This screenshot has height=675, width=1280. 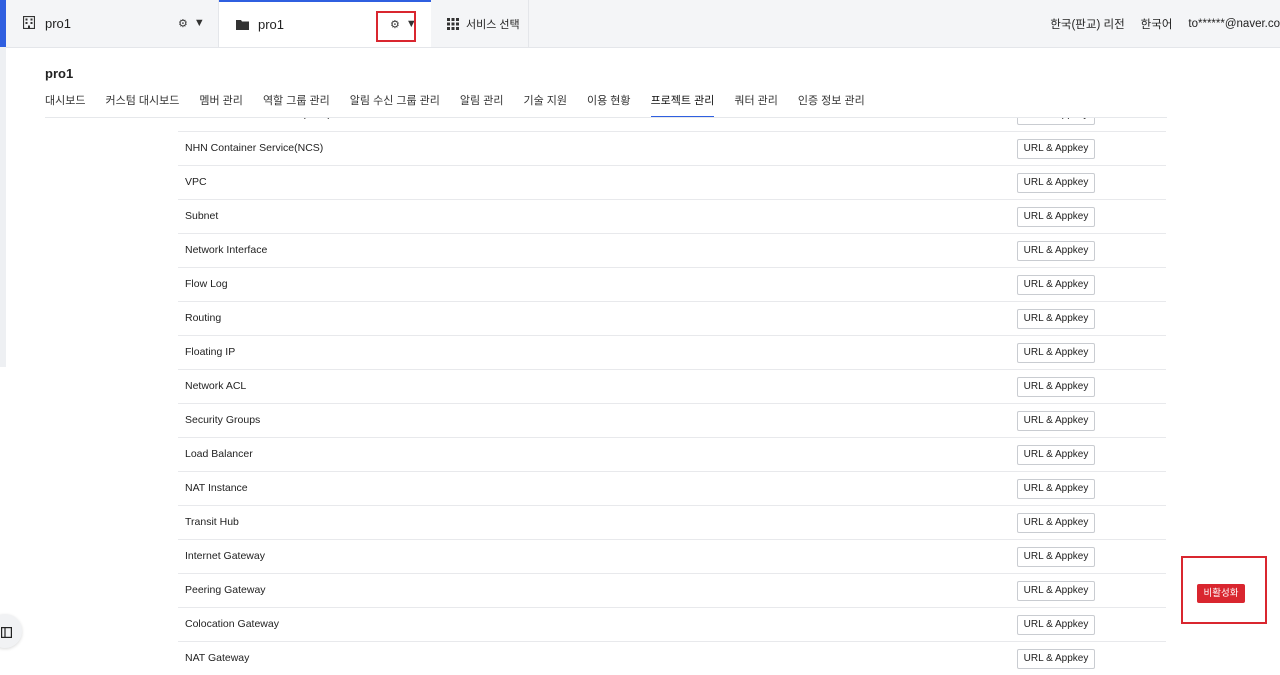 What do you see at coordinates (206, 284) in the screenshot?
I see `service-name: Flow Log` at bounding box center [206, 284].